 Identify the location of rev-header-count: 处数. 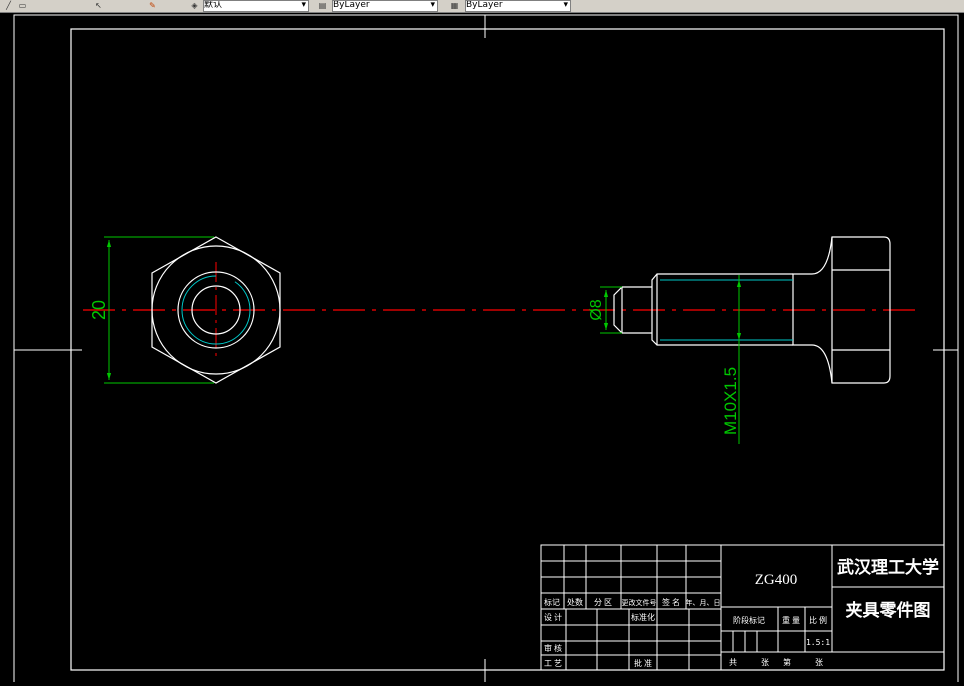
(575, 602).